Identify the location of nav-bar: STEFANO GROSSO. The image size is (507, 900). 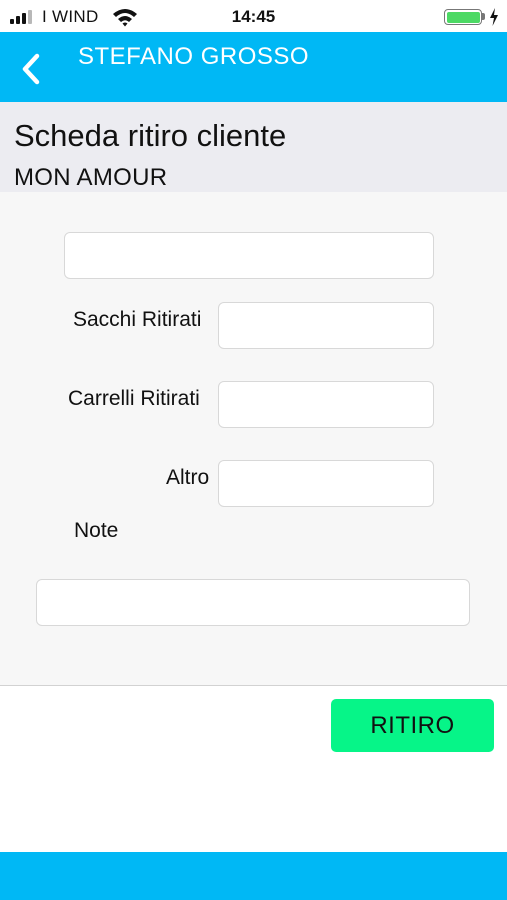
(253, 67).